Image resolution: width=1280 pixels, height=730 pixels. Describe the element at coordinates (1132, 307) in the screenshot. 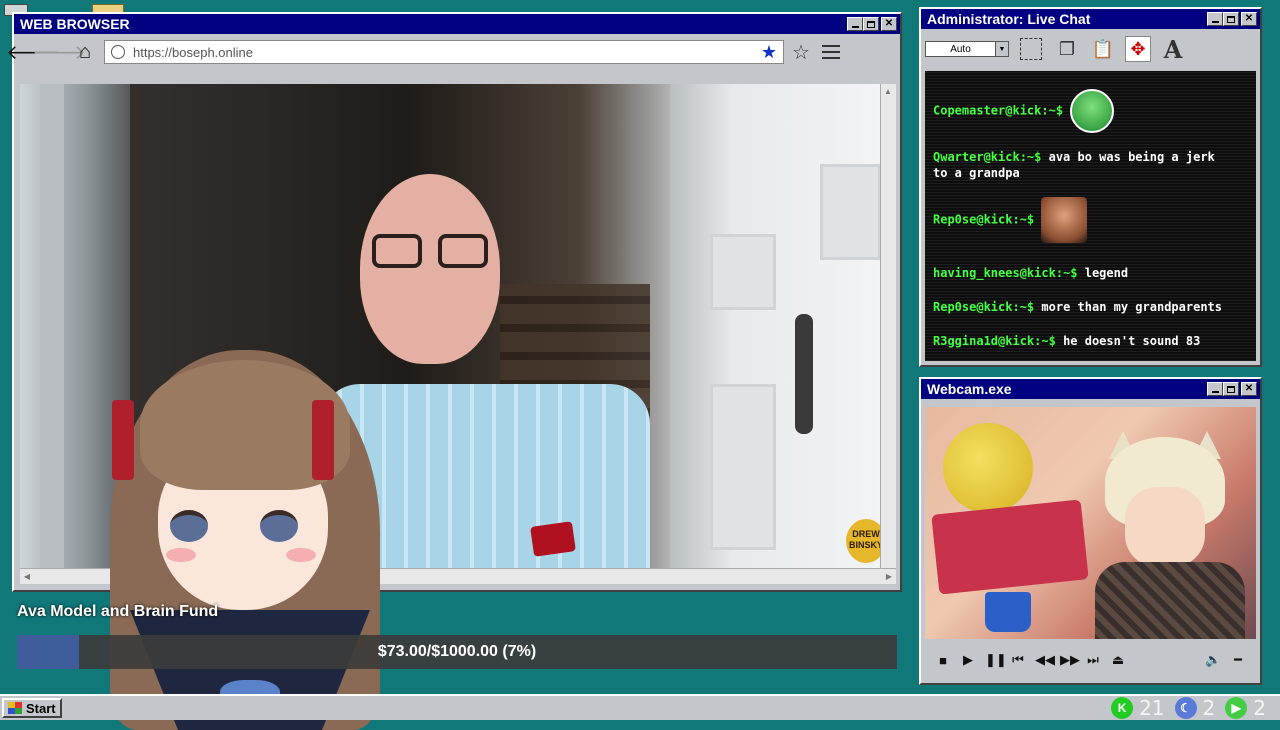

I see `chat-text: more than my grandparents` at that location.